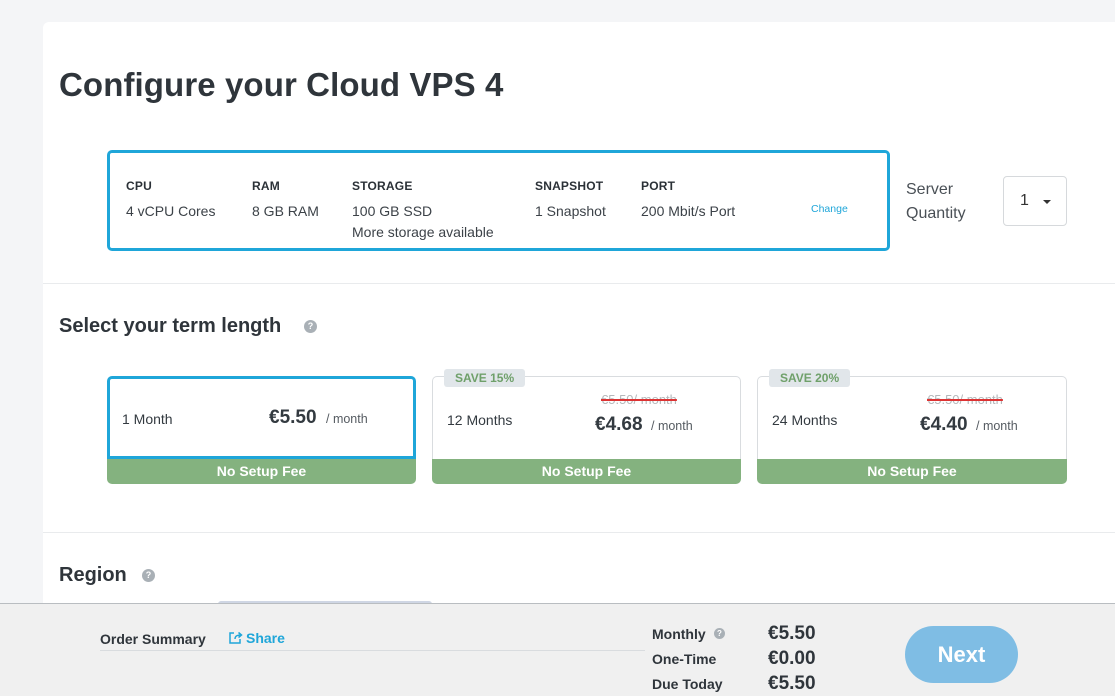  Describe the element at coordinates (147, 419) in the screenshot. I see `term-name: 1 Month` at that location.